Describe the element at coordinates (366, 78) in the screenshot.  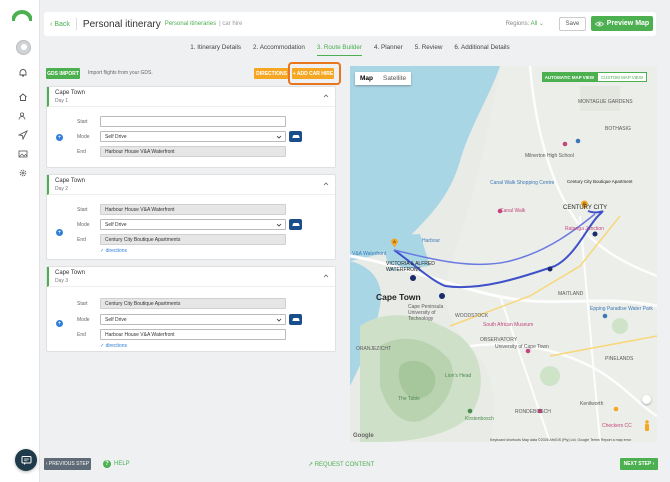
I see `map-tab: Map` at that location.